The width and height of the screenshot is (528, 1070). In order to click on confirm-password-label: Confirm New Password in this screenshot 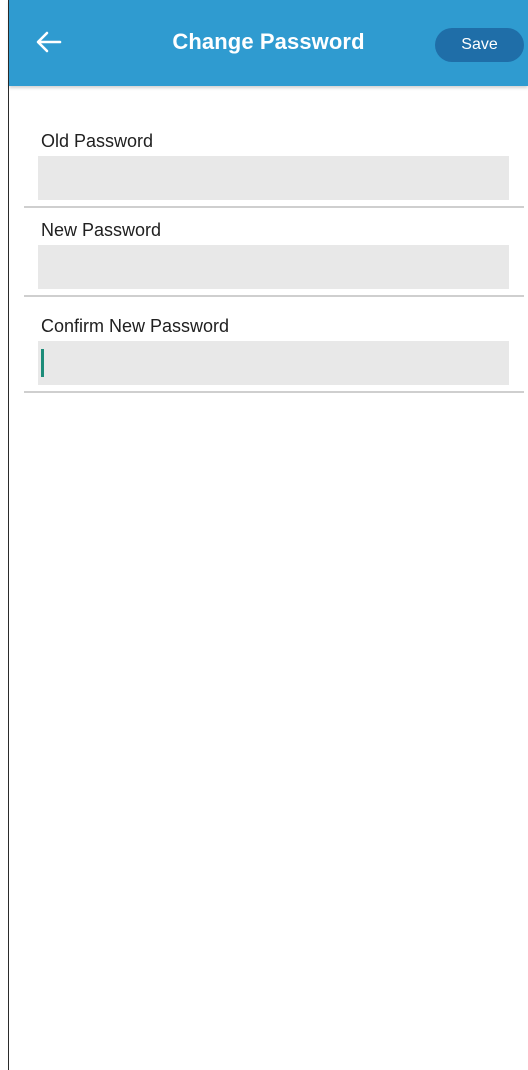, I will do `click(135, 326)`.